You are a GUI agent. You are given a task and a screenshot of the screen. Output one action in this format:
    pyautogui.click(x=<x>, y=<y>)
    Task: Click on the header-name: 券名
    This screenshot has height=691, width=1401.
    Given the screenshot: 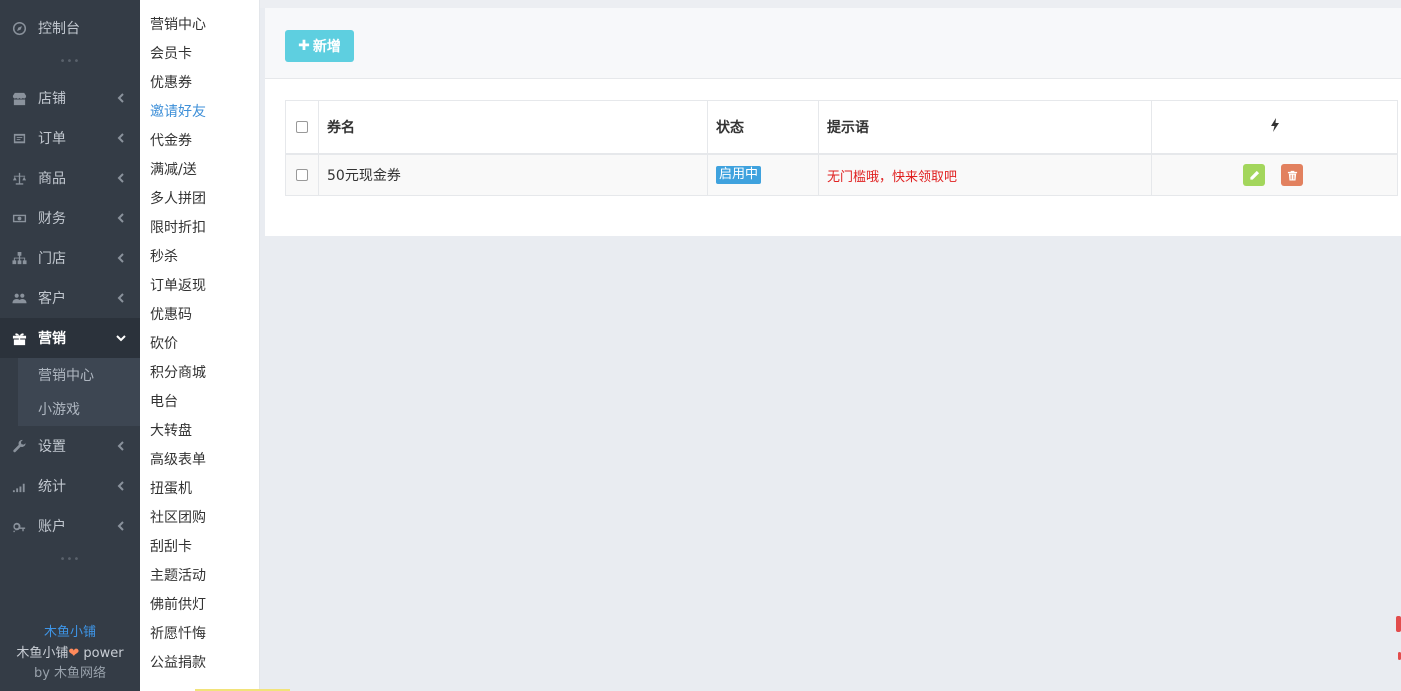 What is the action you would take?
    pyautogui.click(x=513, y=127)
    